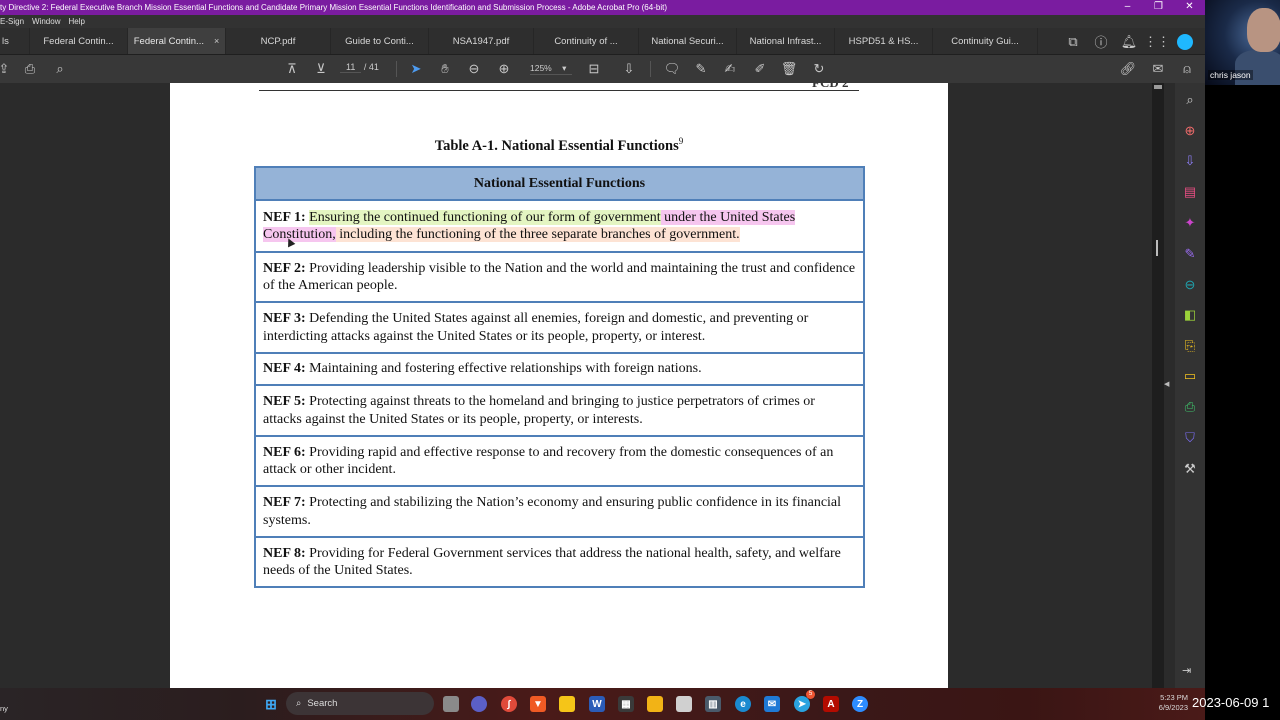  I want to click on zoom-in-icon: ⊕, so click(504, 69).